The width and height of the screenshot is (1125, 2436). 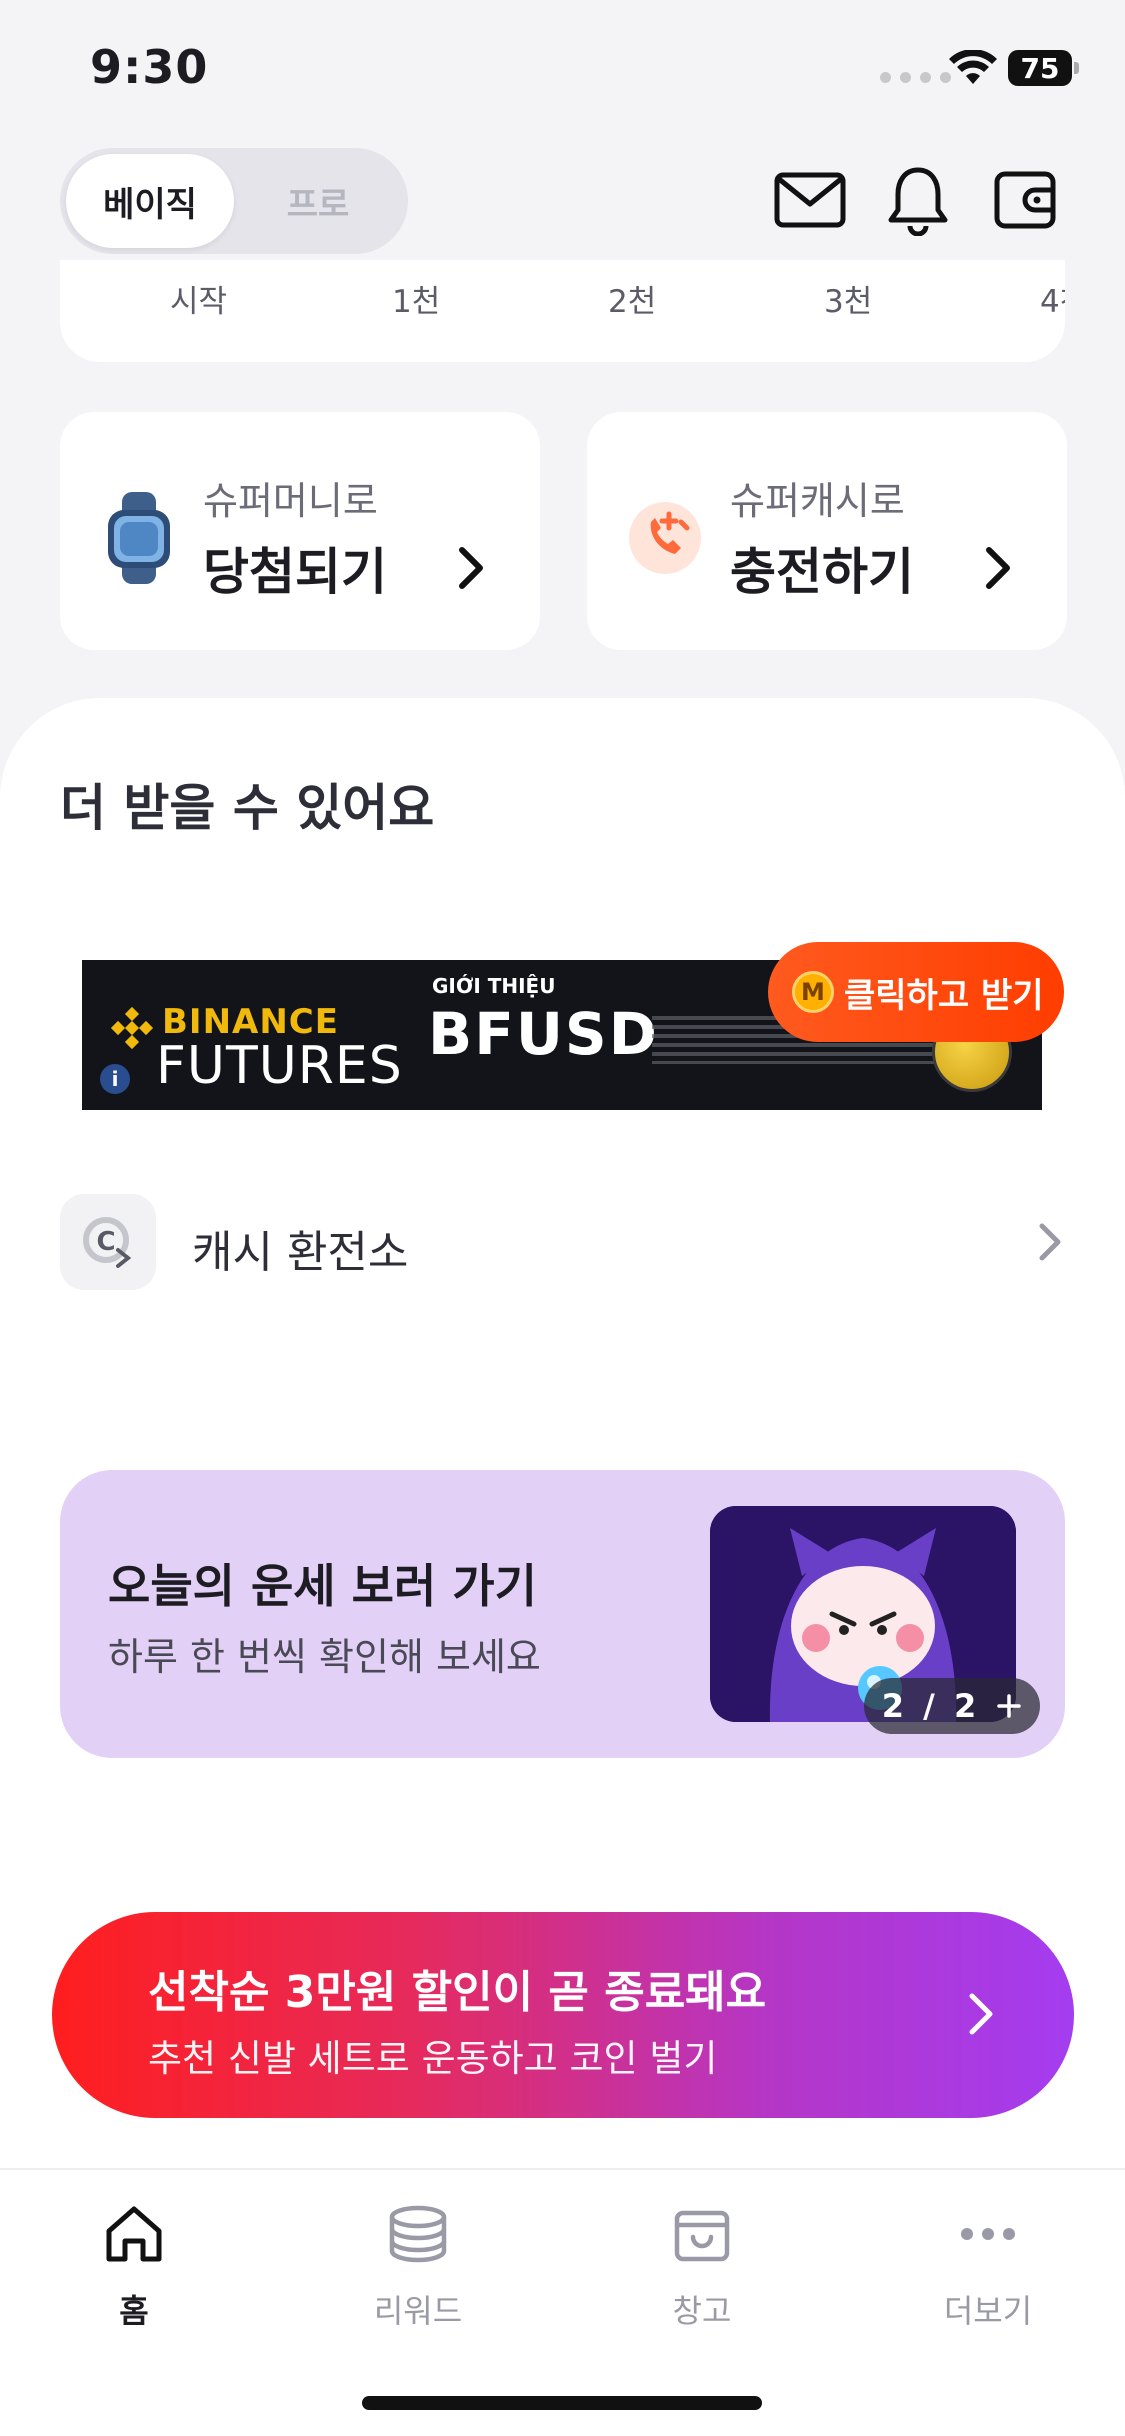 I want to click on home-icon, so click(x=134, y=2234).